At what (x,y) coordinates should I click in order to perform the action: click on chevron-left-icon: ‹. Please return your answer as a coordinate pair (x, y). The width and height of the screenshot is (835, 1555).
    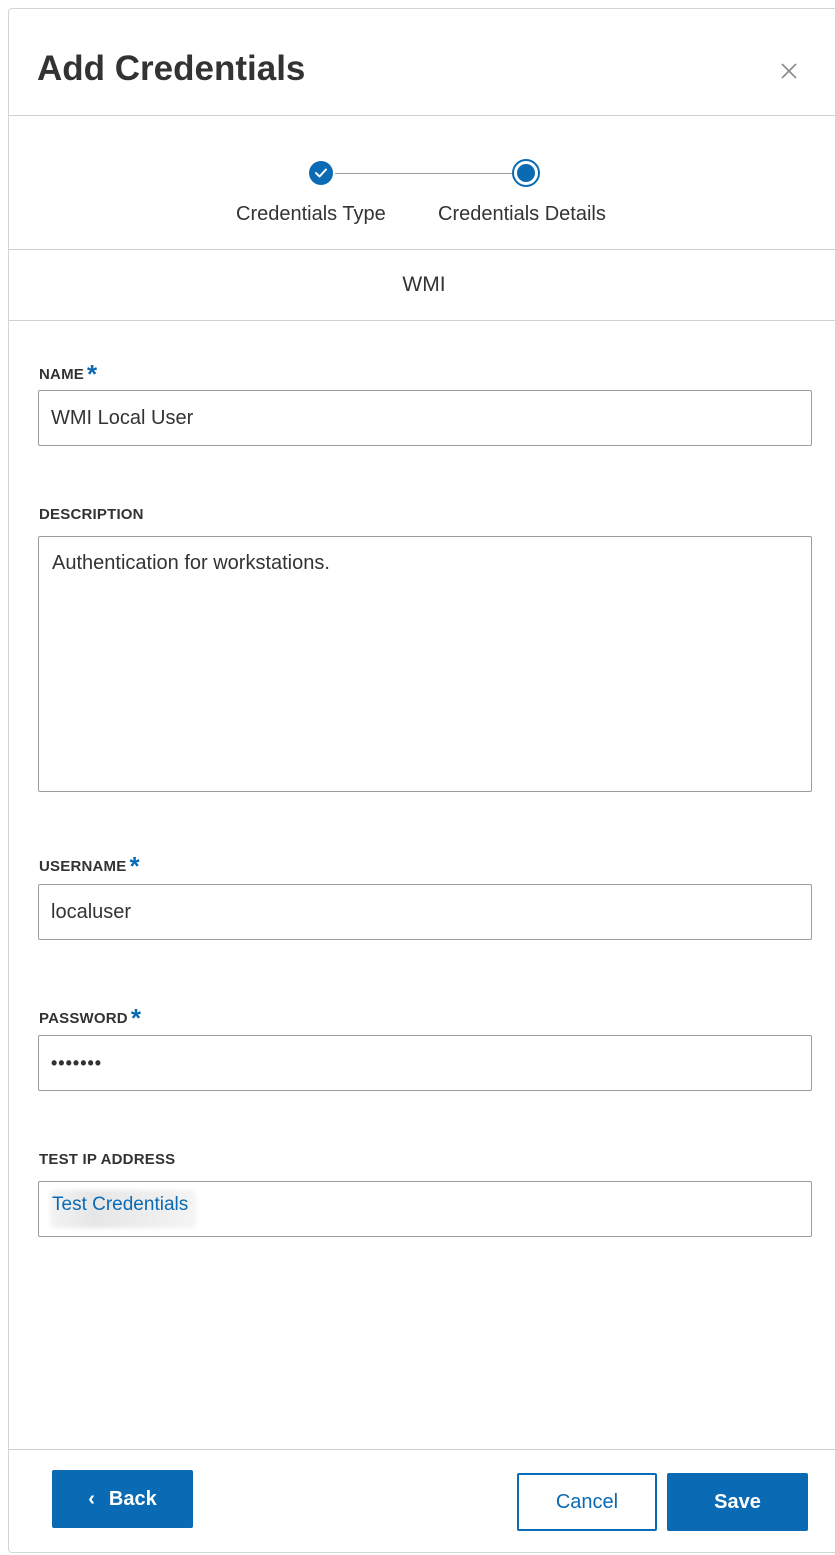
    Looking at the image, I should click on (91, 1498).